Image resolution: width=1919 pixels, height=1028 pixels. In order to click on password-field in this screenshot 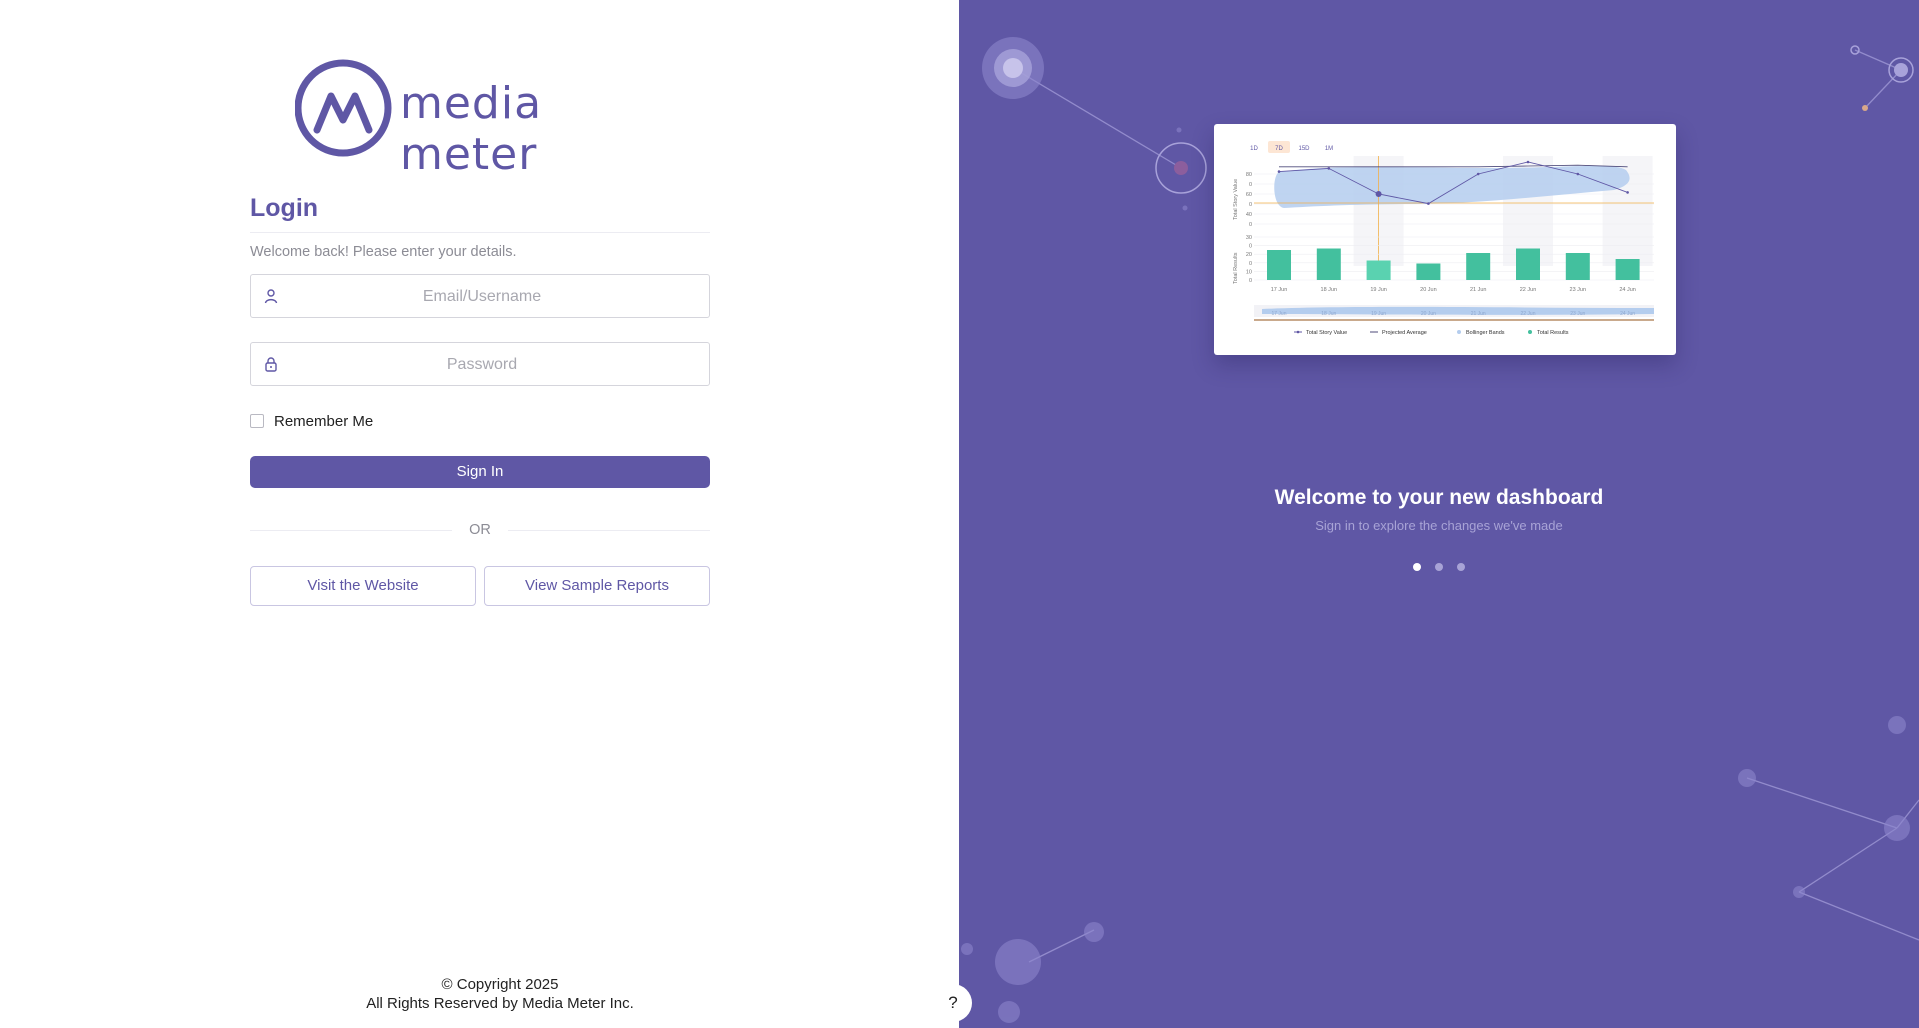, I will do `click(481, 364)`.